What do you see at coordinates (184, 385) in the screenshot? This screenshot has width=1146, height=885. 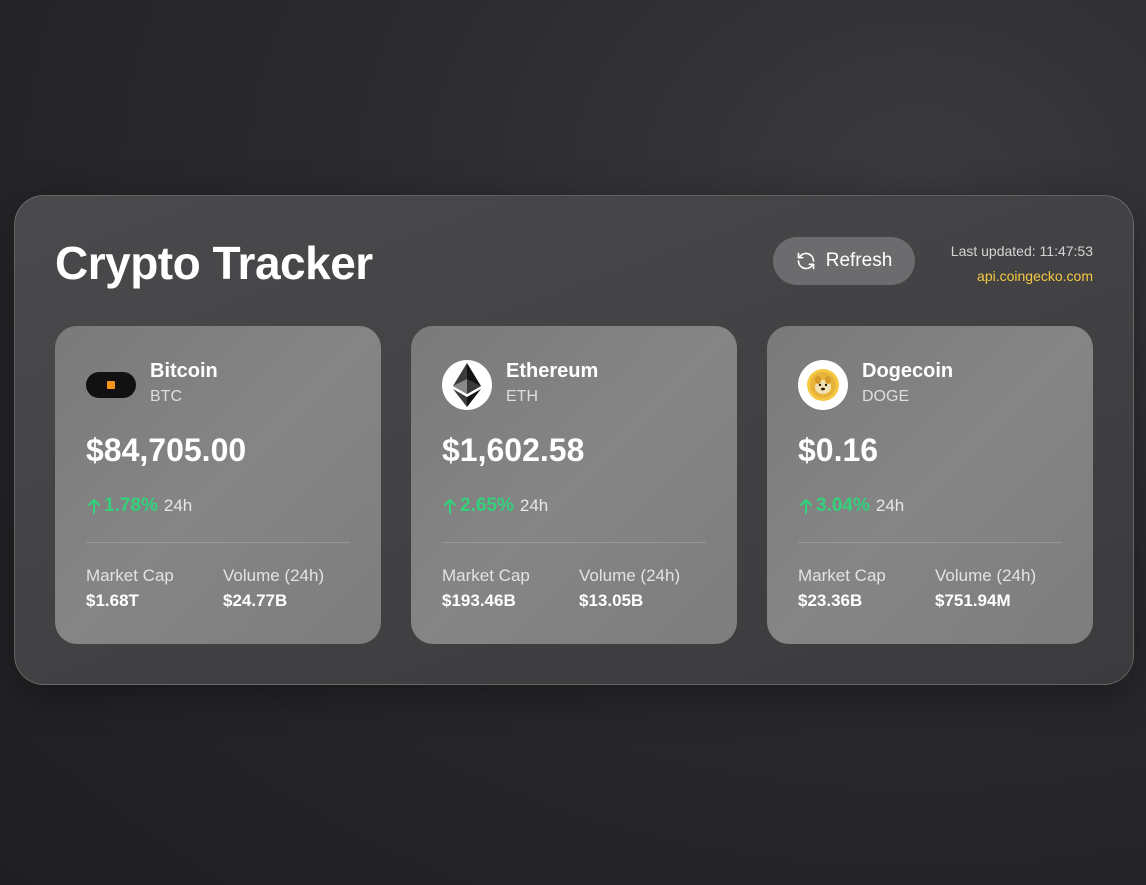 I see `coin-identity: Bitcoin BTC` at bounding box center [184, 385].